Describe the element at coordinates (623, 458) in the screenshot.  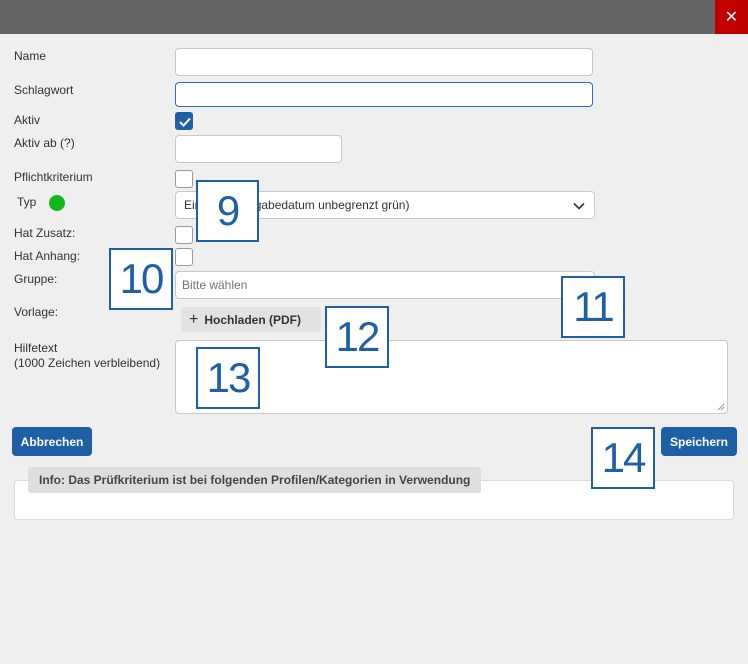
I see `annotation-badge-14: 14` at that location.